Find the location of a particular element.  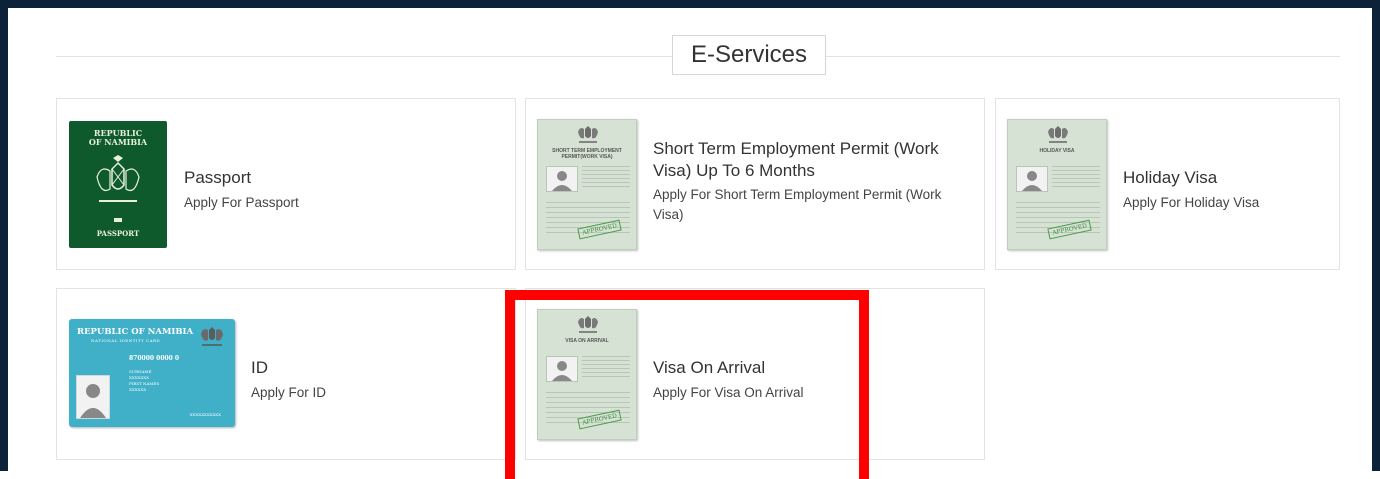

passport-country-label: REPUBLIC OF NAMIBIA is located at coordinates (118, 137).